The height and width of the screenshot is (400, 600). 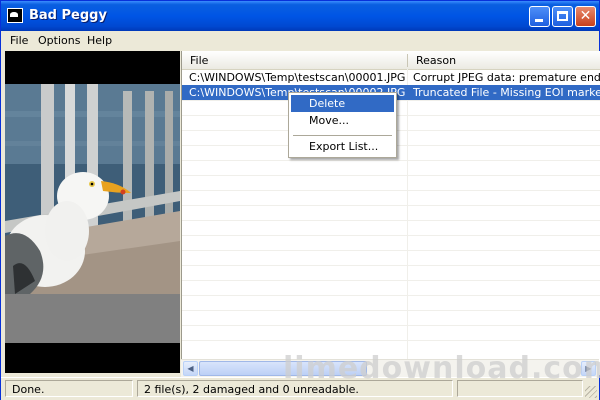 I want to click on menu-help: Help, so click(x=99, y=40).